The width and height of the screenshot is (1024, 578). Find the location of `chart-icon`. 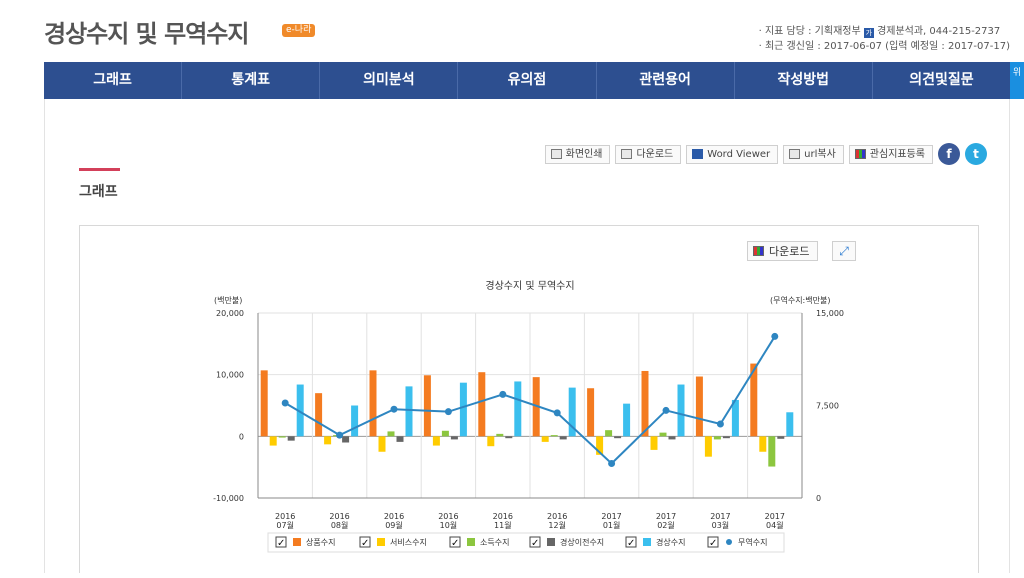

chart-icon is located at coordinates (758, 251).